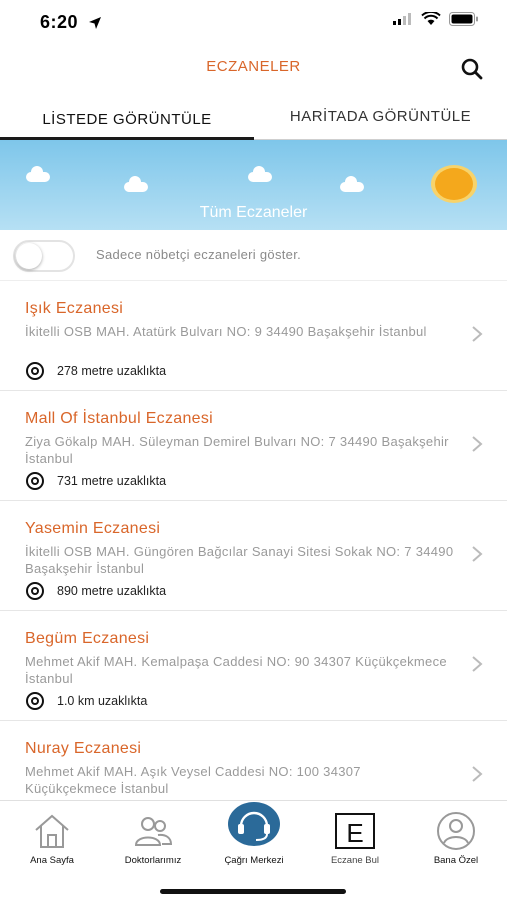  What do you see at coordinates (44, 256) in the screenshot?
I see `on-duty-toggle` at bounding box center [44, 256].